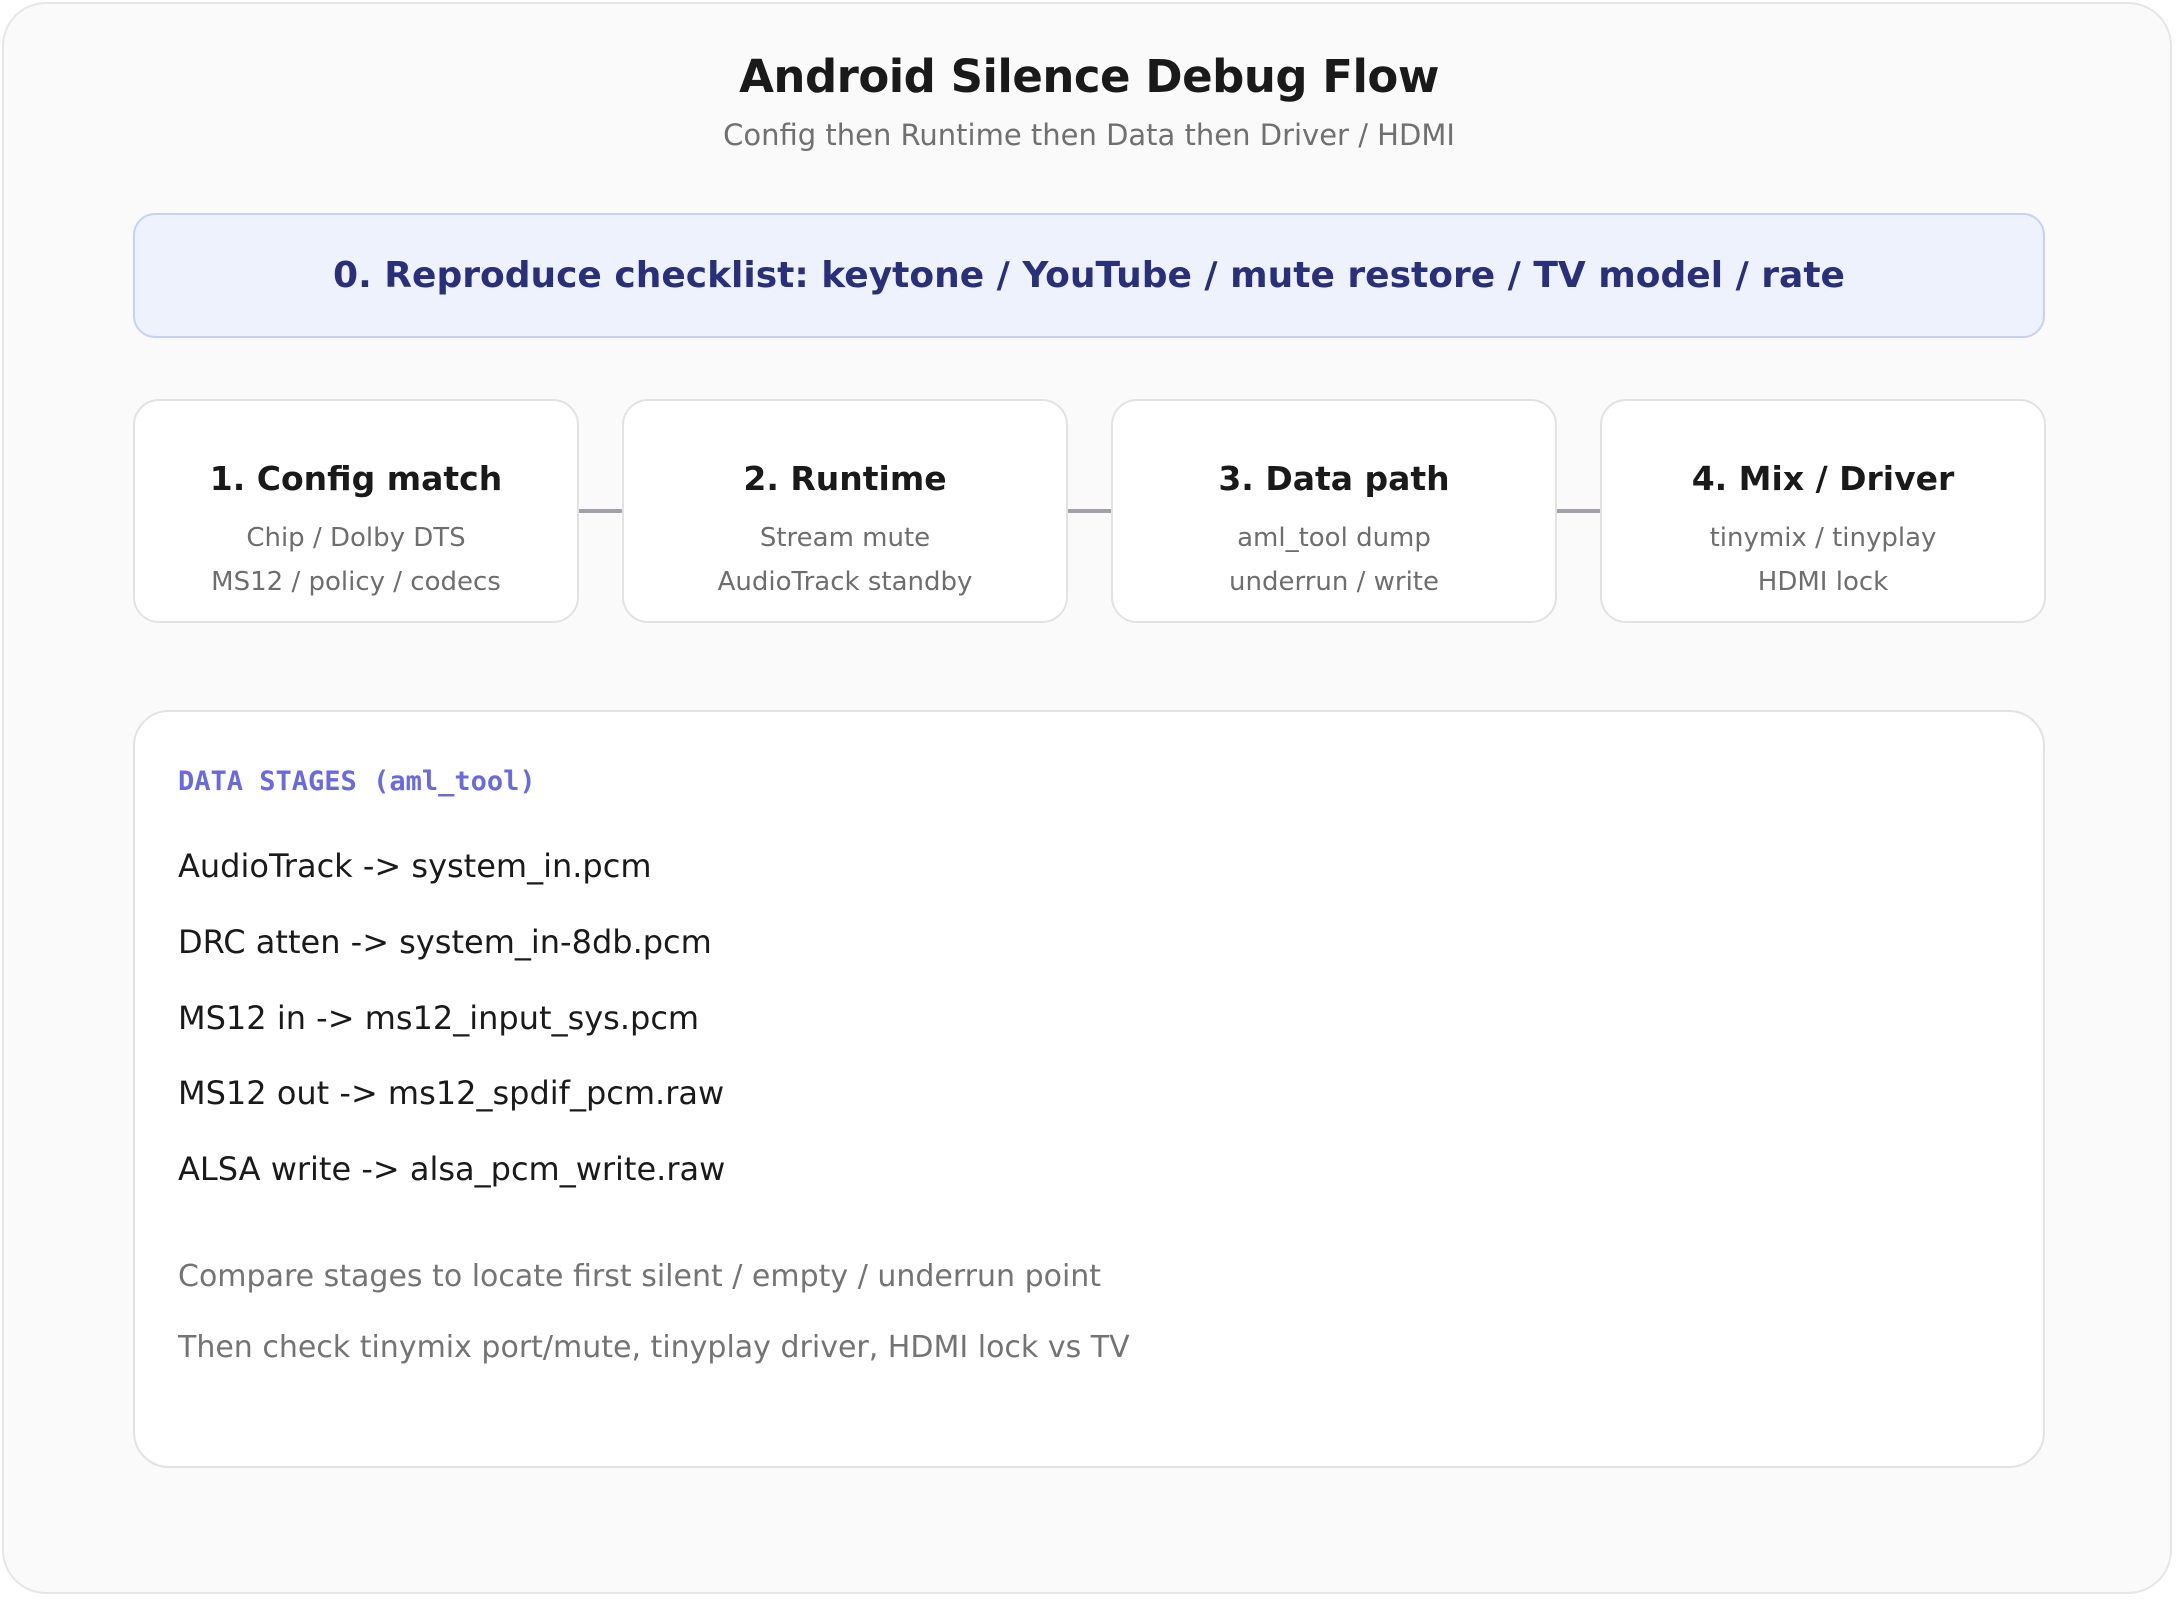 Image resolution: width=2178 pixels, height=1600 pixels. I want to click on data-stages-heading: DATA STAGES (aml_tool), so click(357, 781).